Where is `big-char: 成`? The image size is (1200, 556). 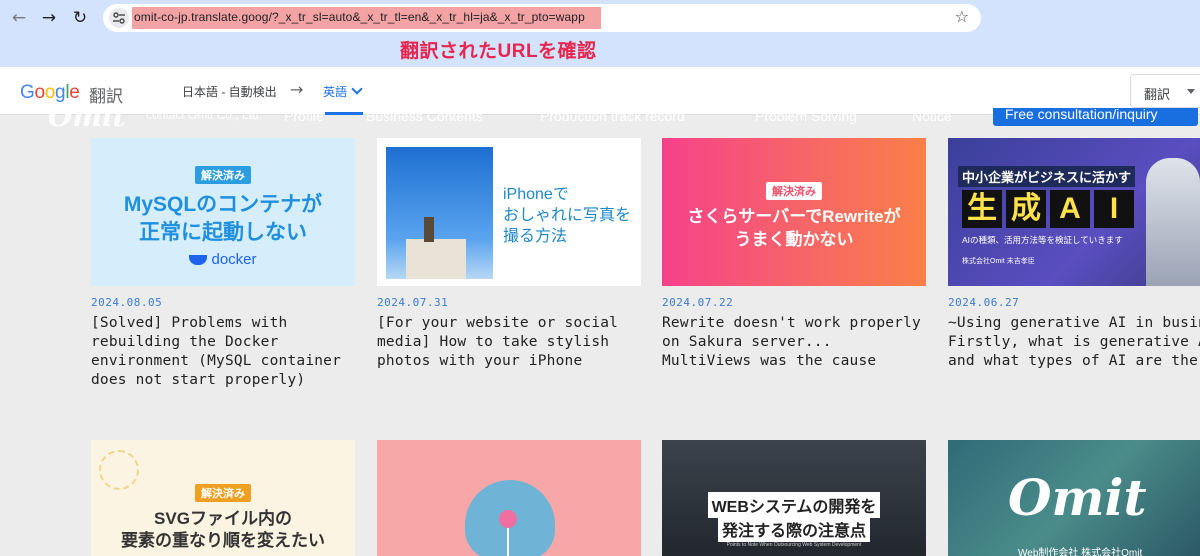
big-char: 成 is located at coordinates (1026, 209).